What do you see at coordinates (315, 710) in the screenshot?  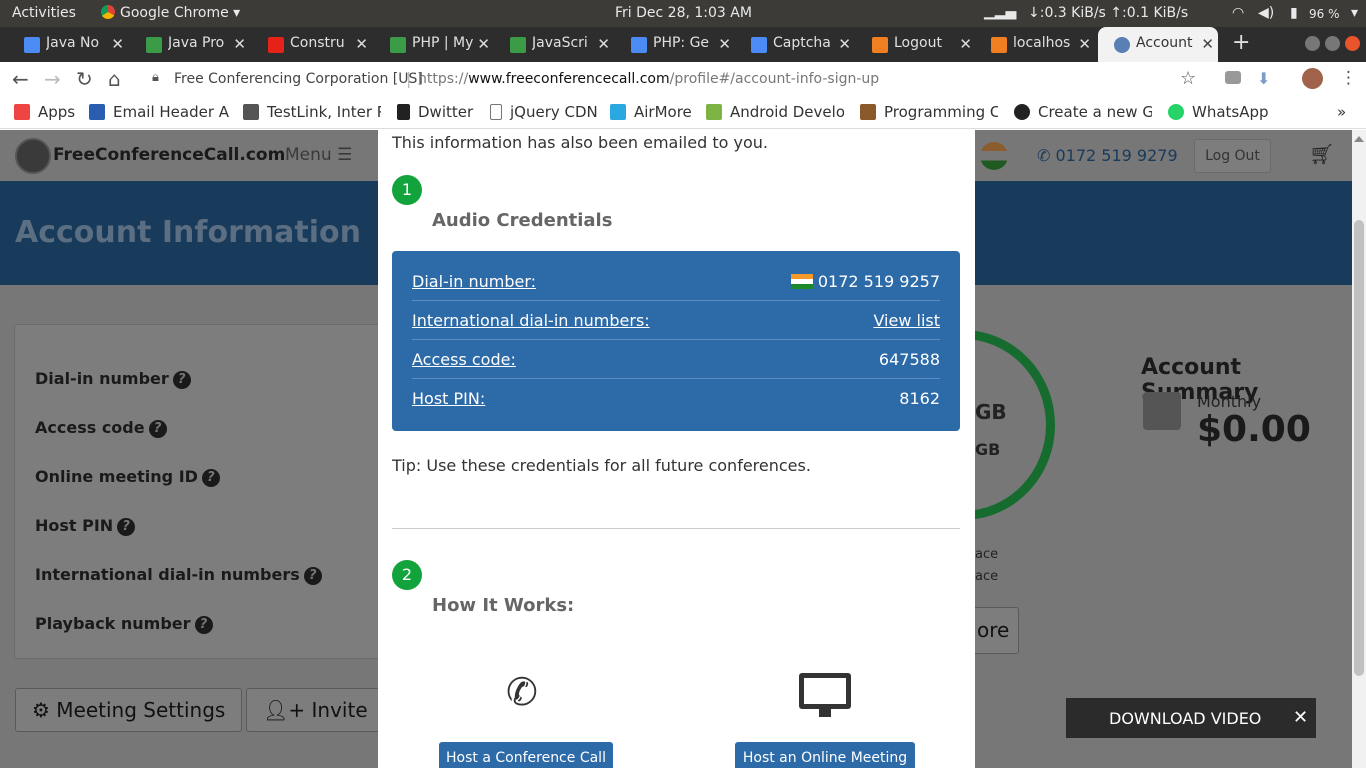 I see `invite-button: 👤︎+ Invite` at bounding box center [315, 710].